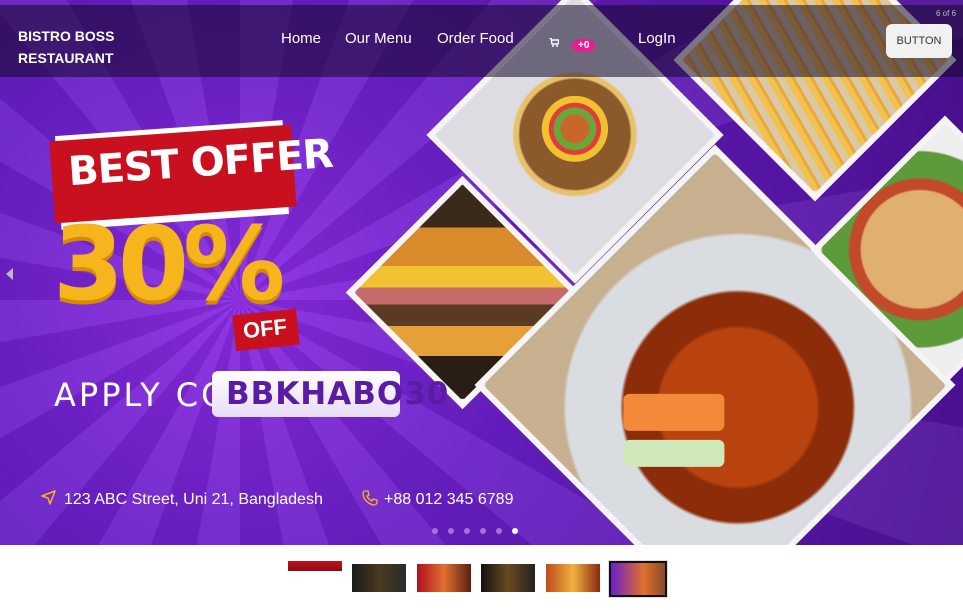 The height and width of the screenshot is (610, 963). I want to click on nav-home: Home, so click(301, 38).